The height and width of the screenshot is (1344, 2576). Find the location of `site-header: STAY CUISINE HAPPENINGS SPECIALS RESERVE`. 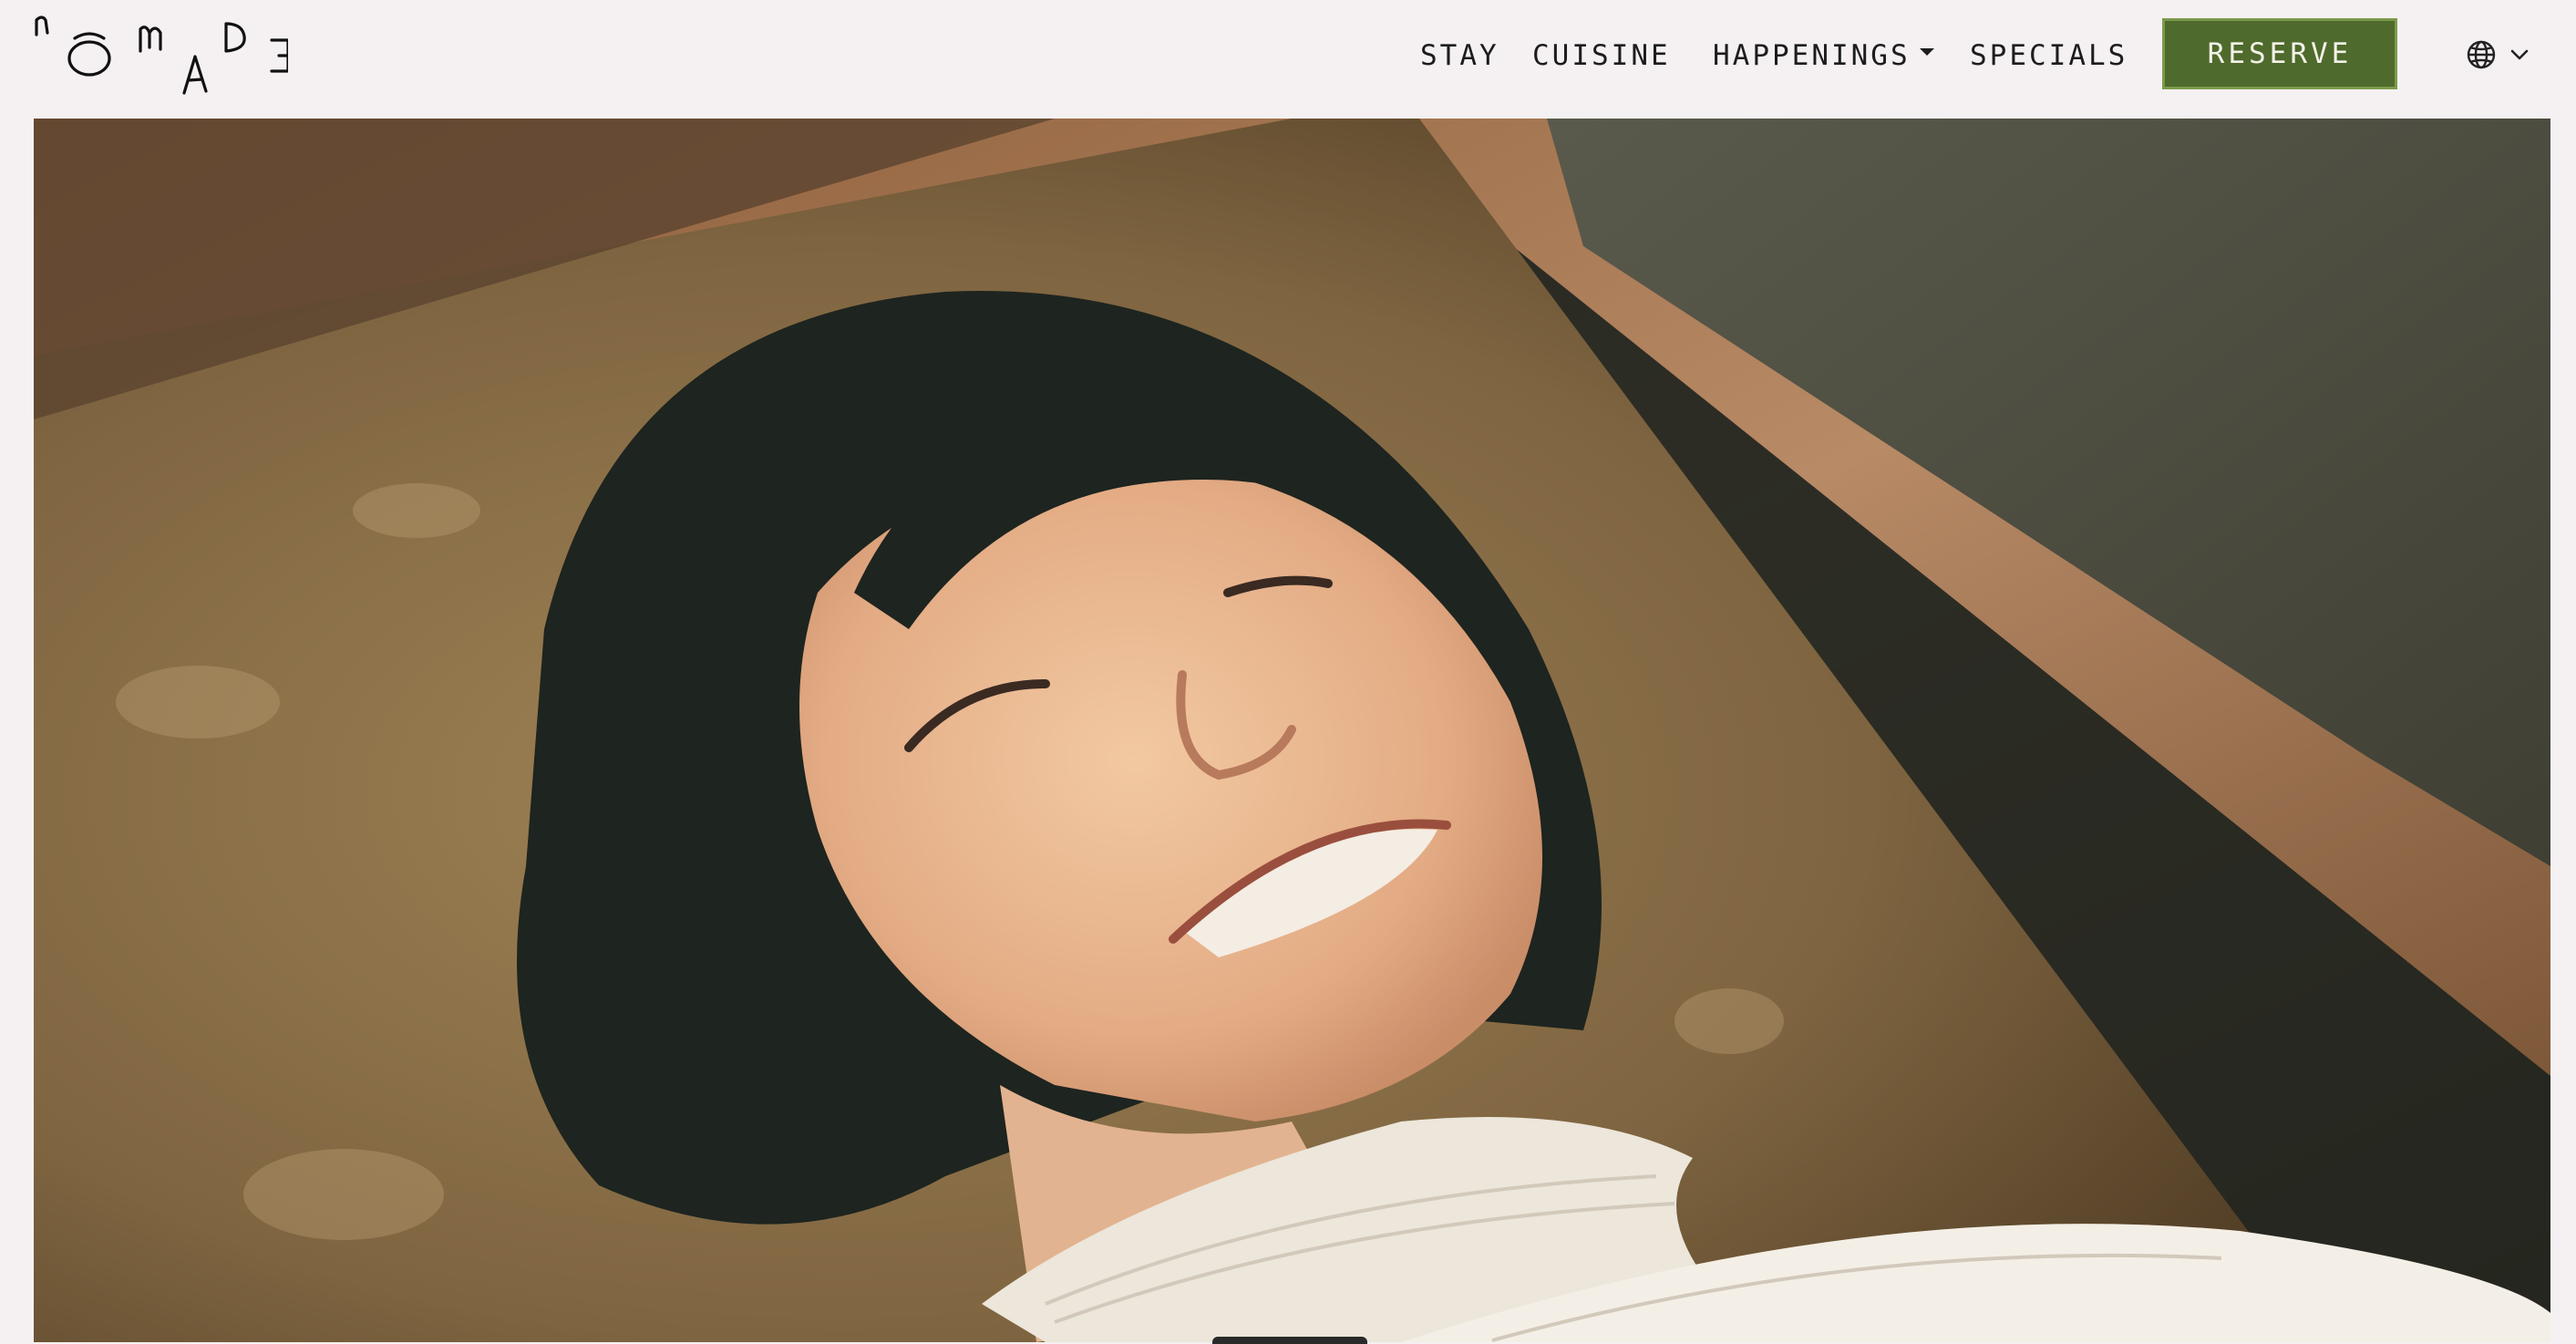

site-header: STAY CUISINE HAPPENINGS SPECIALS RESERVE is located at coordinates (1288, 59).